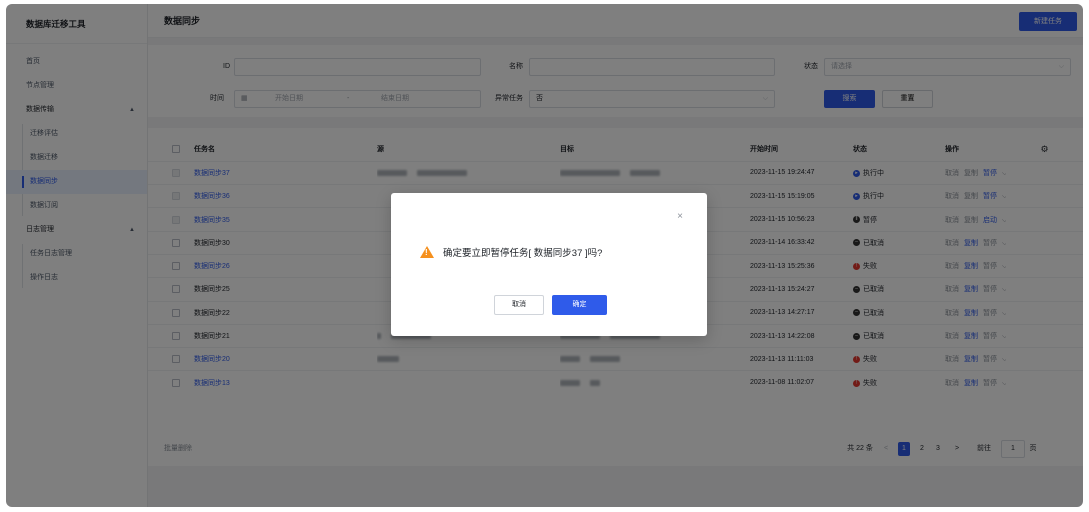 This screenshot has height=512, width=1089. Describe the element at coordinates (579, 305) in the screenshot. I see `dialog-confirm-button: 确定` at that location.